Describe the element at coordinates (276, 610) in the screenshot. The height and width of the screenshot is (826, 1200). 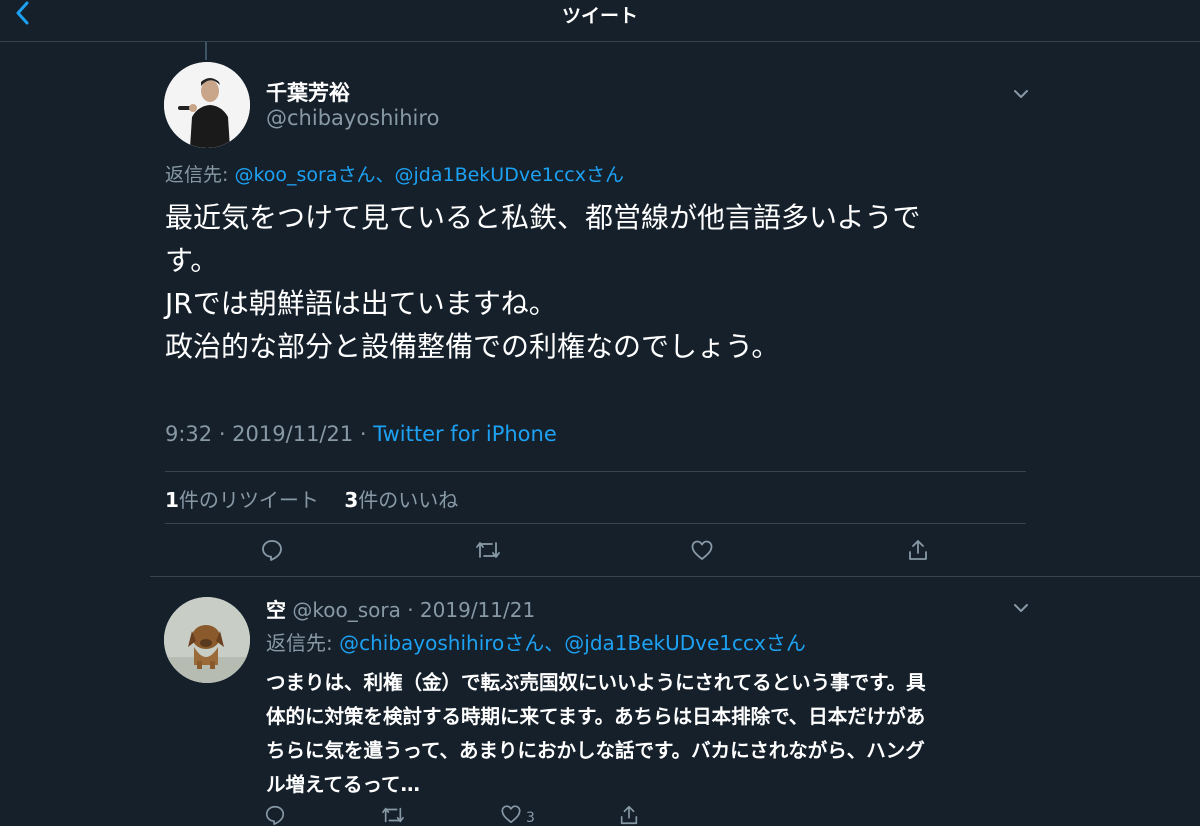
I see `reply-author-name: 空` at that location.